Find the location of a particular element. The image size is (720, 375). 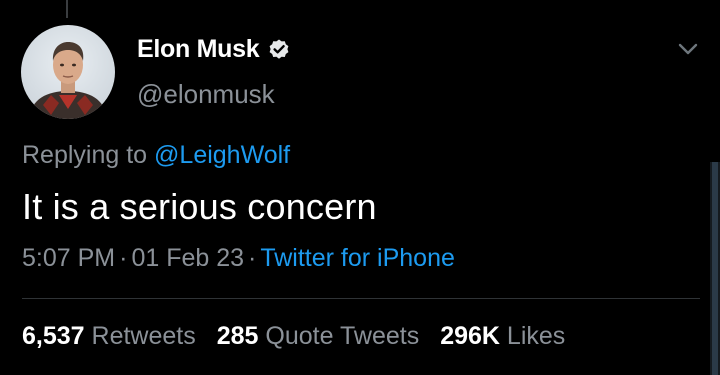

tweet-source-link: Twitter for iPhone is located at coordinates (357, 258).